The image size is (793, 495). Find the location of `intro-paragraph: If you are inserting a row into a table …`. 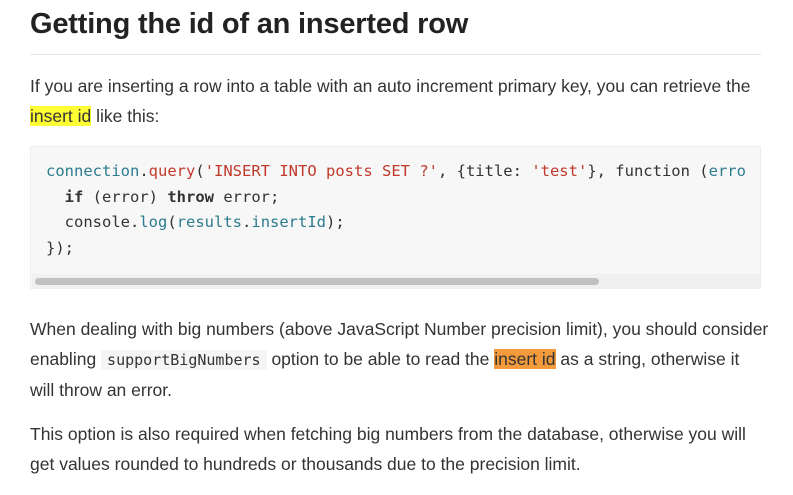

intro-paragraph: If you are inserting a row into a table … is located at coordinates (400, 101).